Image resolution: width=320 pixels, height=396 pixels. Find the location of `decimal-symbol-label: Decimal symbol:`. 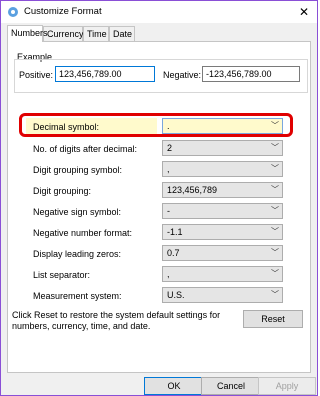

decimal-symbol-label: Decimal symbol: is located at coordinates (66, 127).